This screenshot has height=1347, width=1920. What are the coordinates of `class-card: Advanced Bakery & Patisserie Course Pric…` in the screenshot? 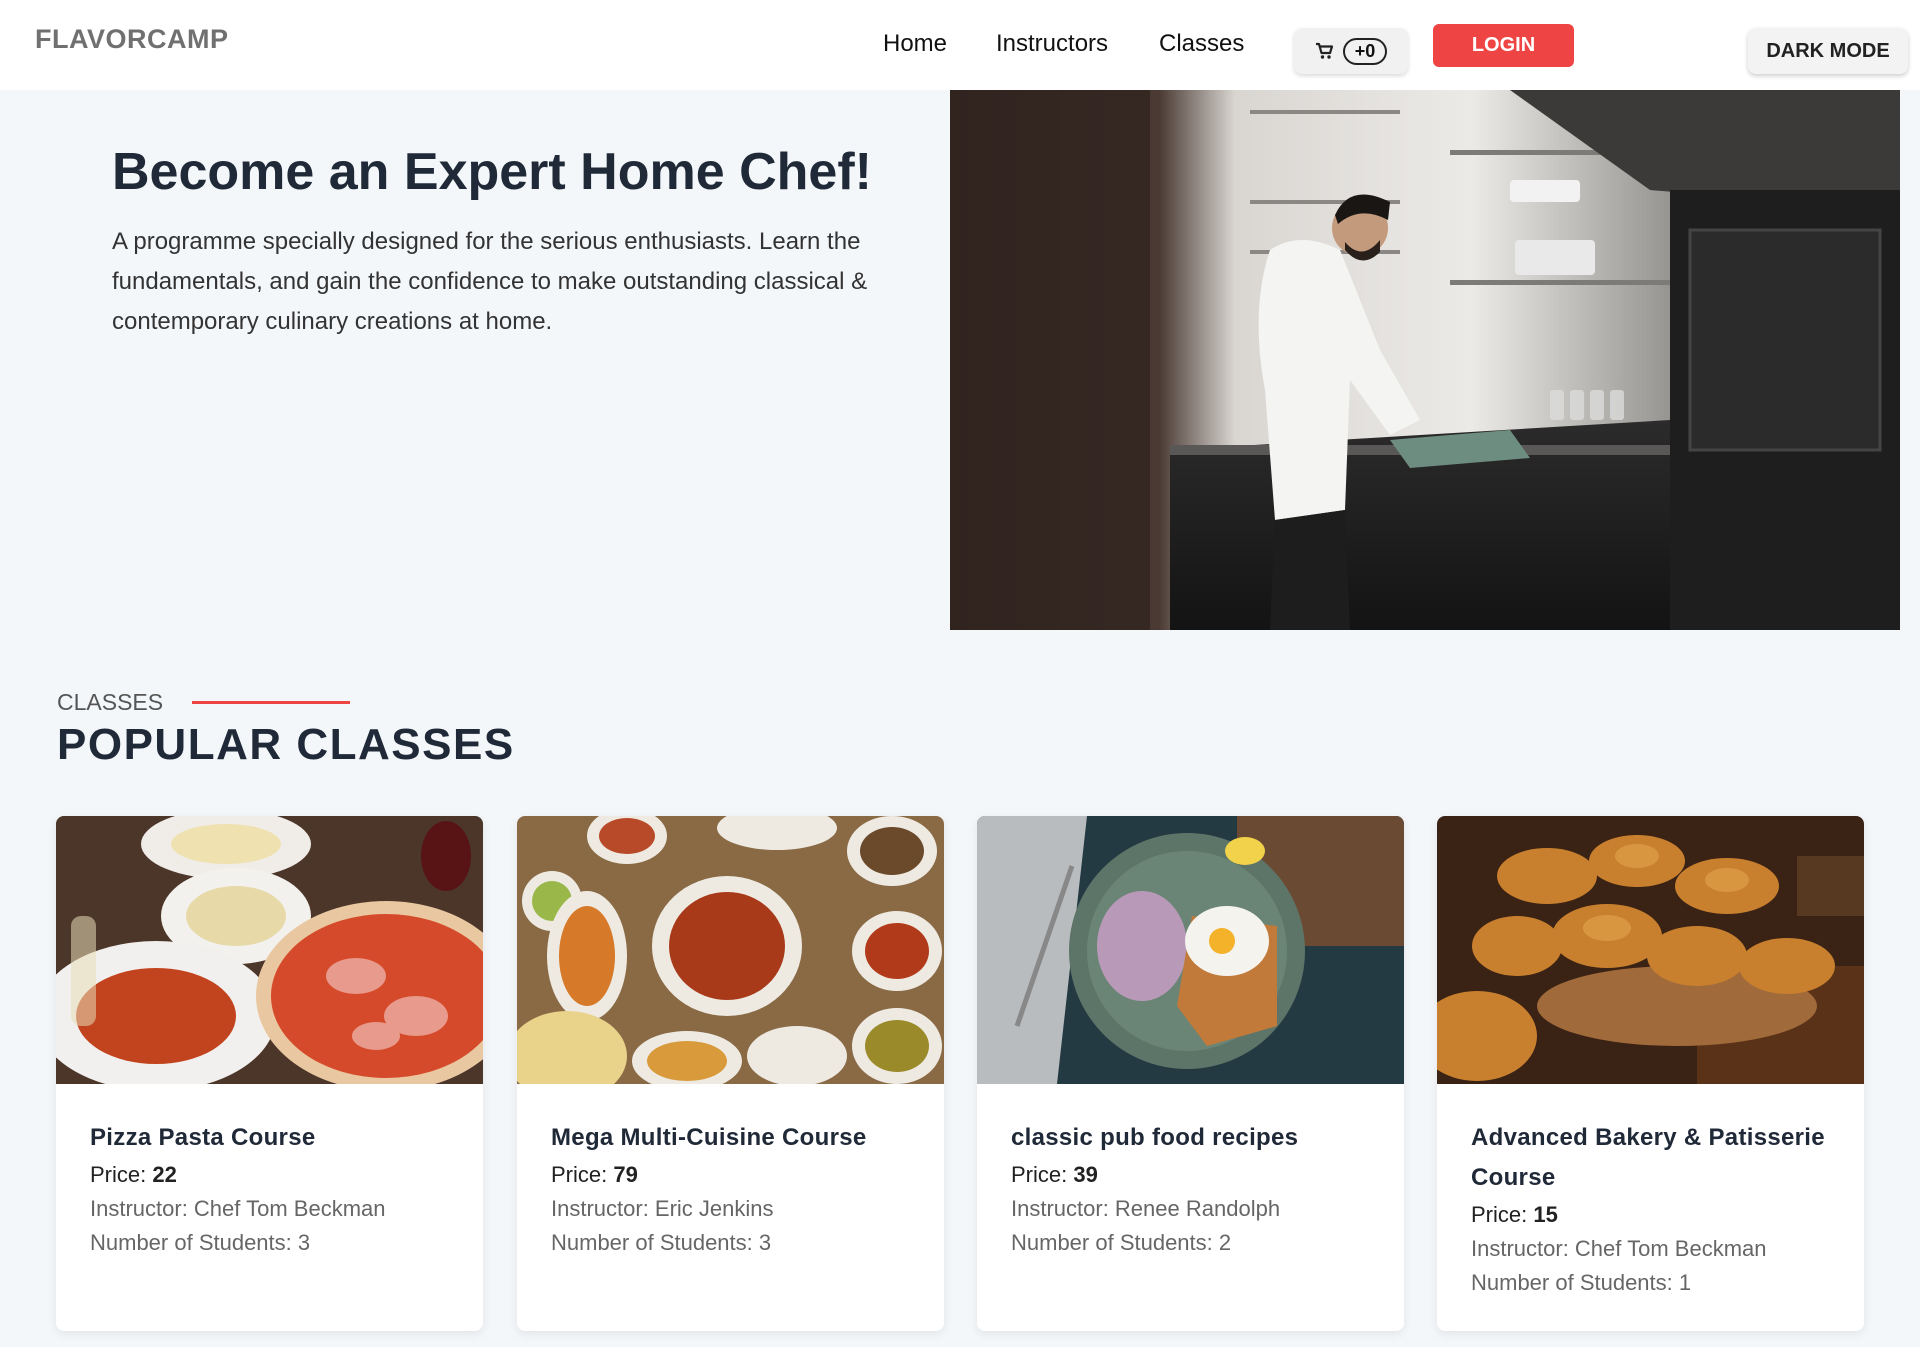 It's located at (1650, 1073).